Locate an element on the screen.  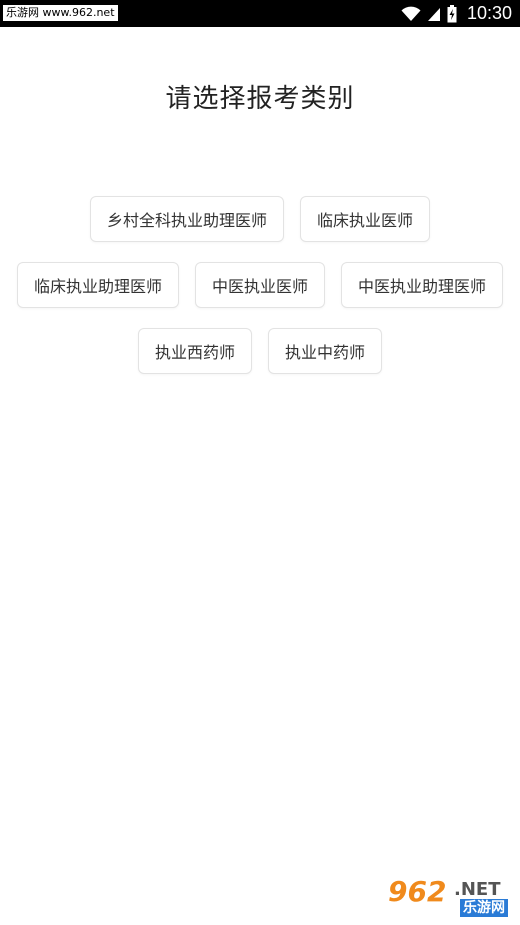
logo-number: 962 is located at coordinates (417, 891).